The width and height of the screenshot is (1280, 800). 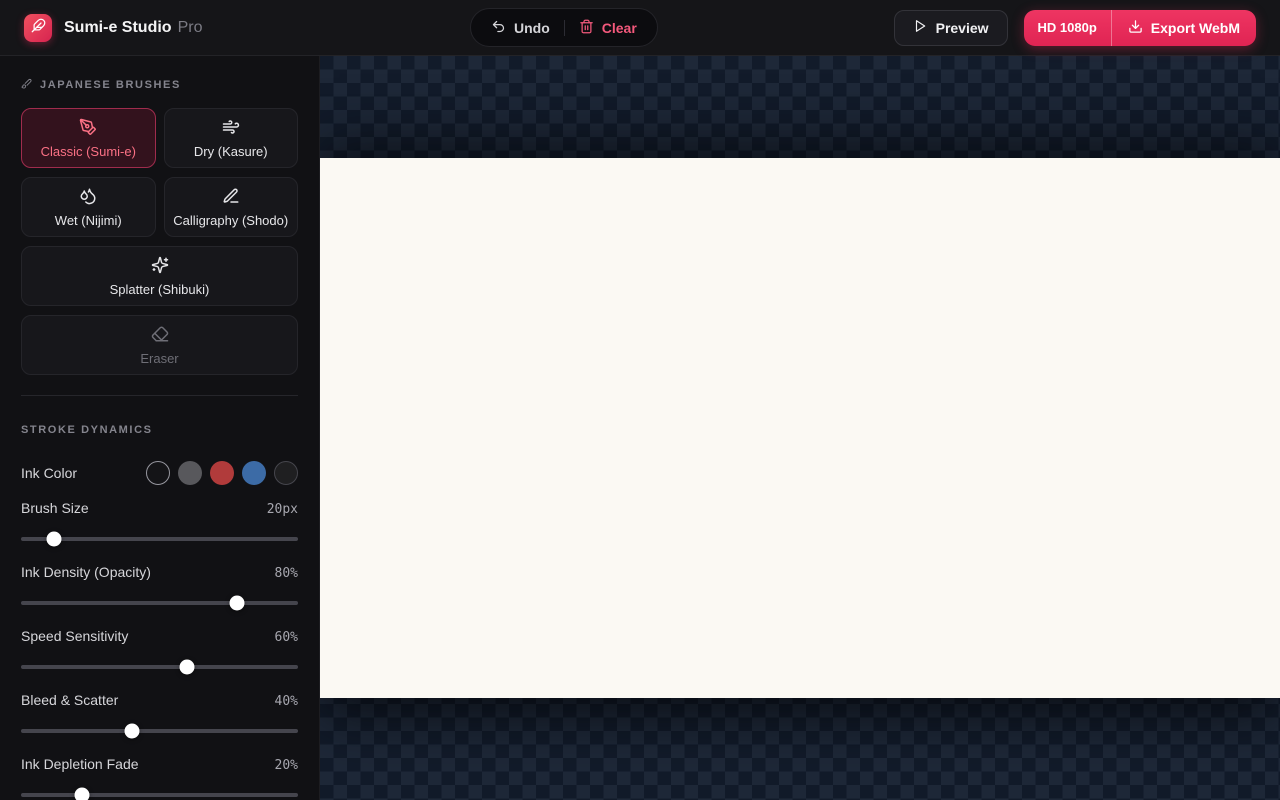 What do you see at coordinates (75, 636) in the screenshot?
I see `slider-label: Speed Sensitivity` at bounding box center [75, 636].